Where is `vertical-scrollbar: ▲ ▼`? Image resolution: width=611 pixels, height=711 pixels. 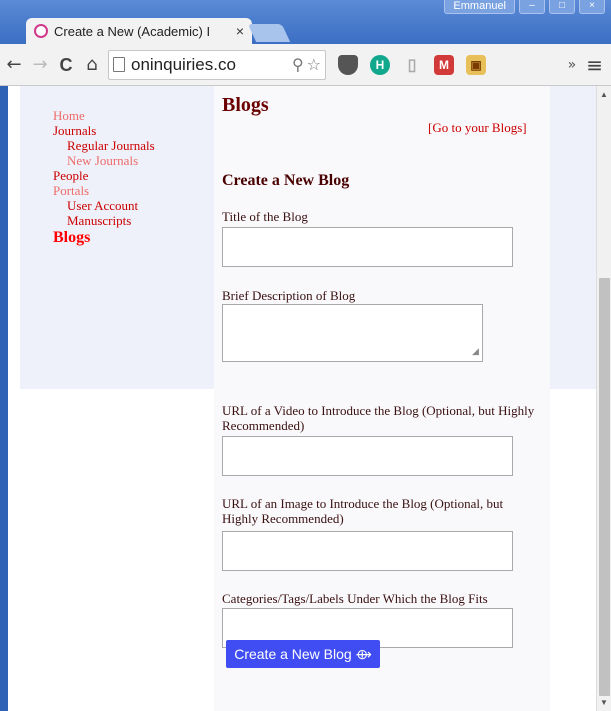 vertical-scrollbar: ▲ ▼ is located at coordinates (603, 398).